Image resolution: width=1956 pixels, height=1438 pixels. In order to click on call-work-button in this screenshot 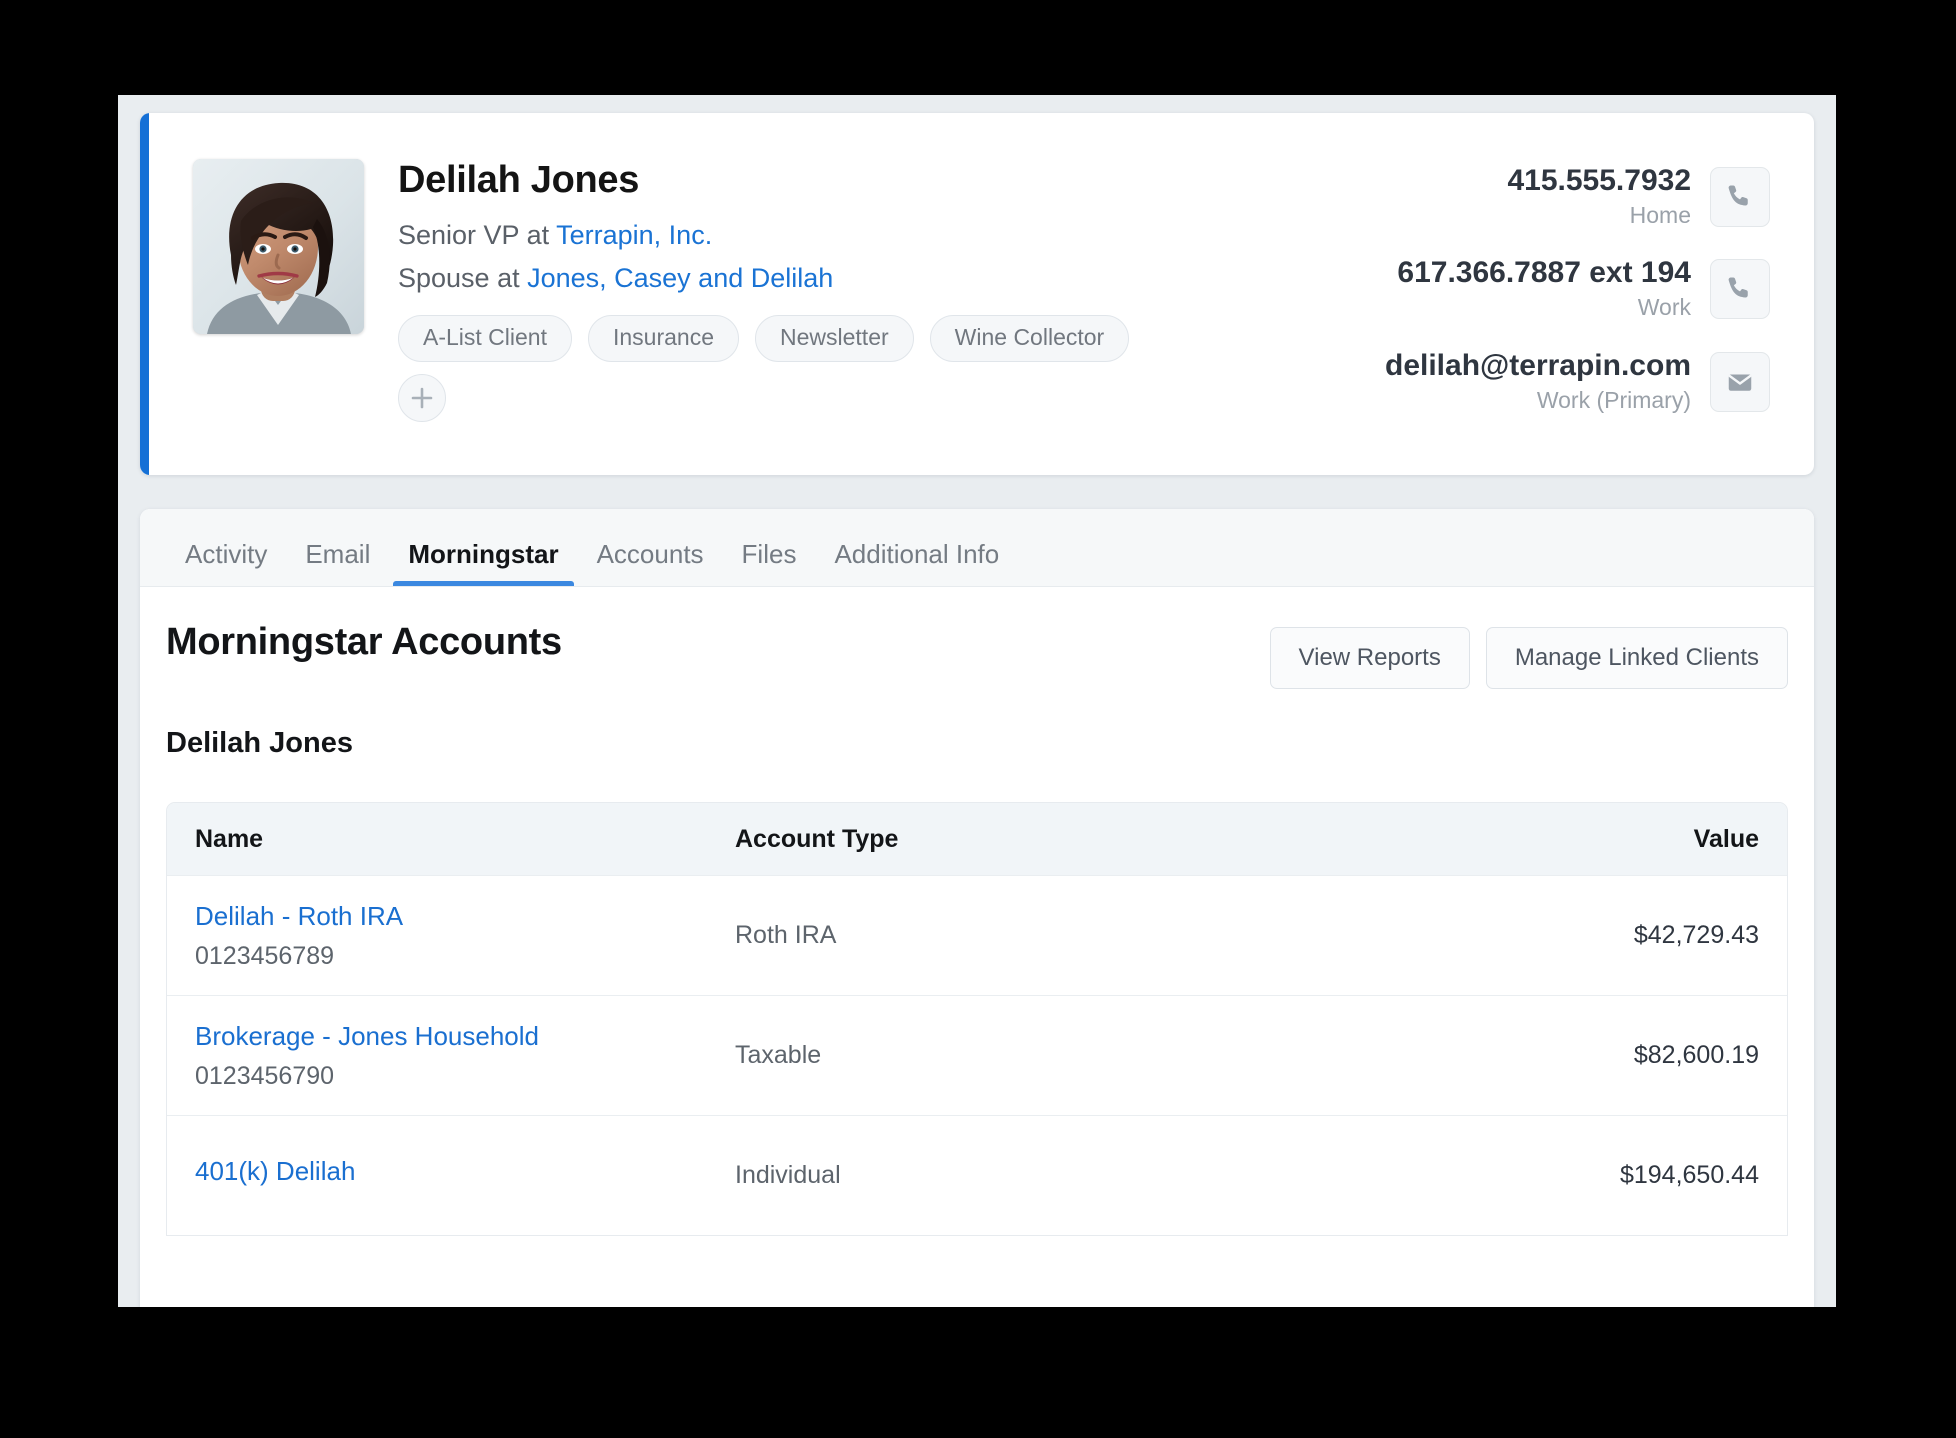, I will do `click(1740, 289)`.